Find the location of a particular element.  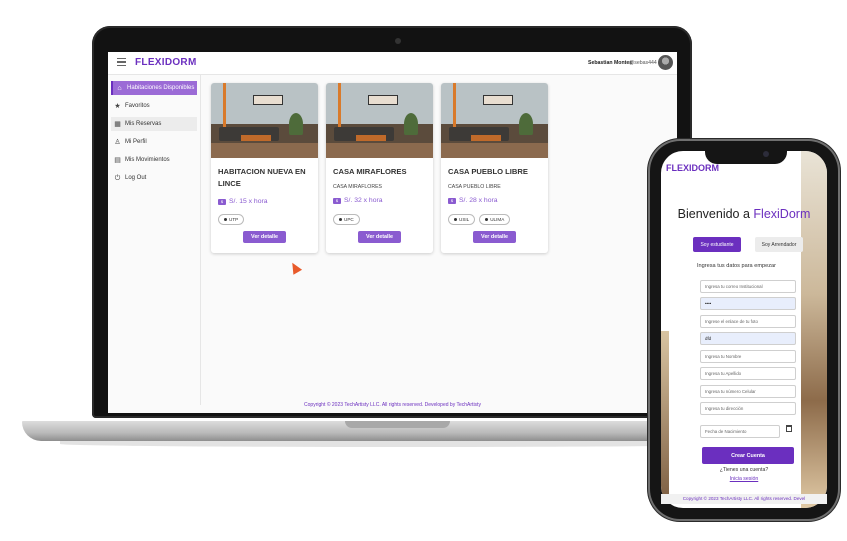

user-handle: @sebas444 is located at coordinates (643, 63).